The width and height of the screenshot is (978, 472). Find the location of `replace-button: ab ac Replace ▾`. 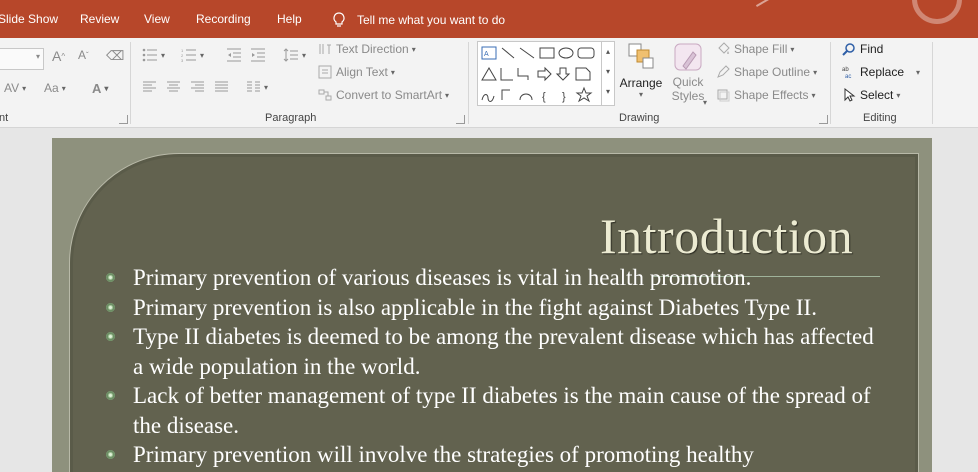

replace-button: ab ac Replace ▾ is located at coordinates (881, 72).